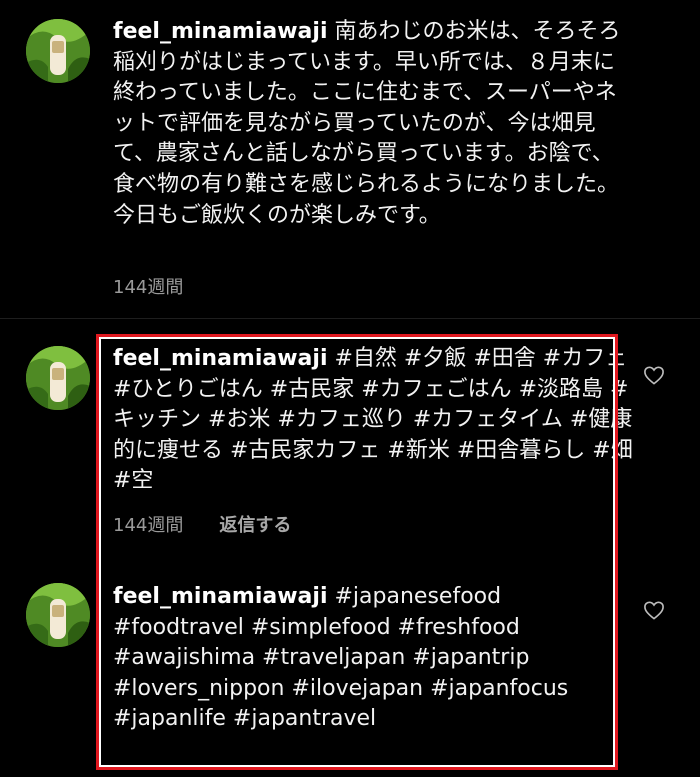 Image resolution: width=700 pixels, height=777 pixels. Describe the element at coordinates (350, 318) in the screenshot. I see `divider` at that location.